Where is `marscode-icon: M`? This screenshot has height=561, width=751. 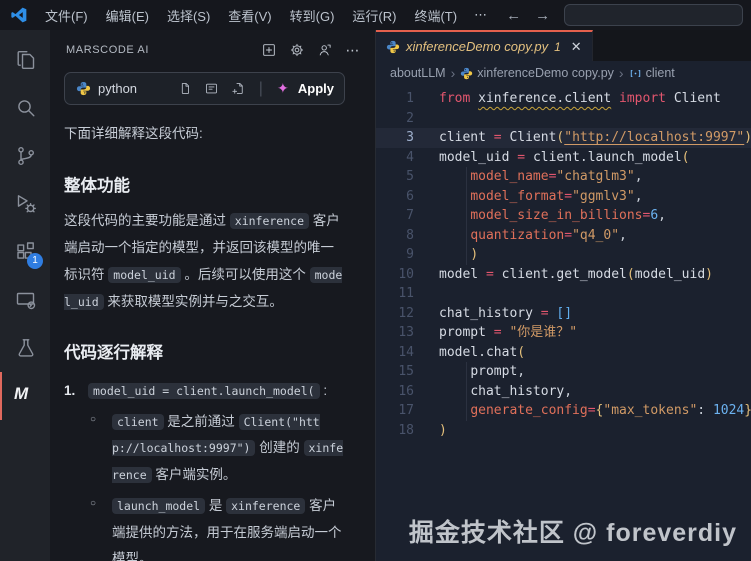
marscode-icon: M is located at coordinates (21, 393).